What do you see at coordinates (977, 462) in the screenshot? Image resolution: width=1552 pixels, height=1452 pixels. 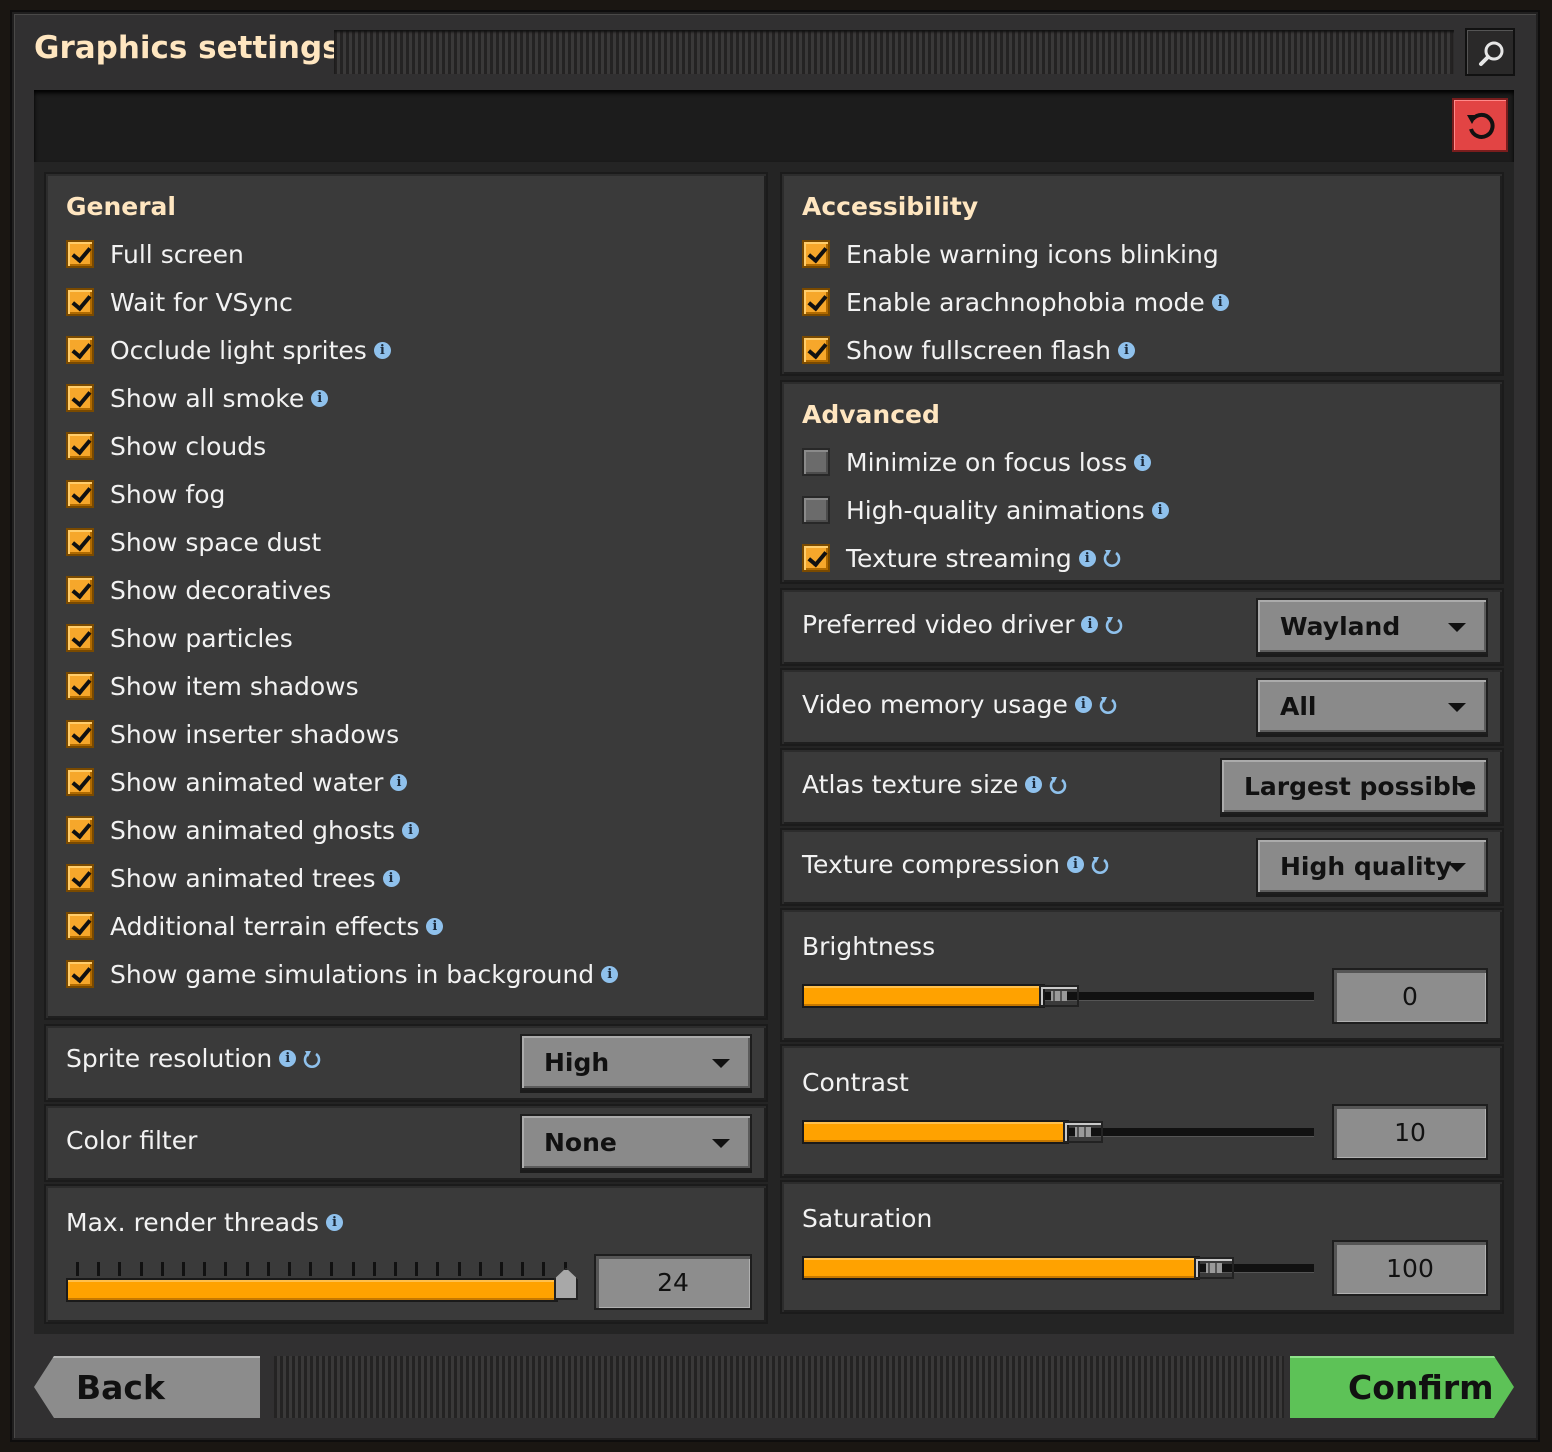 I see `checkbox-row-minimize-on-focus-loss: Minimize on focus loss i` at bounding box center [977, 462].